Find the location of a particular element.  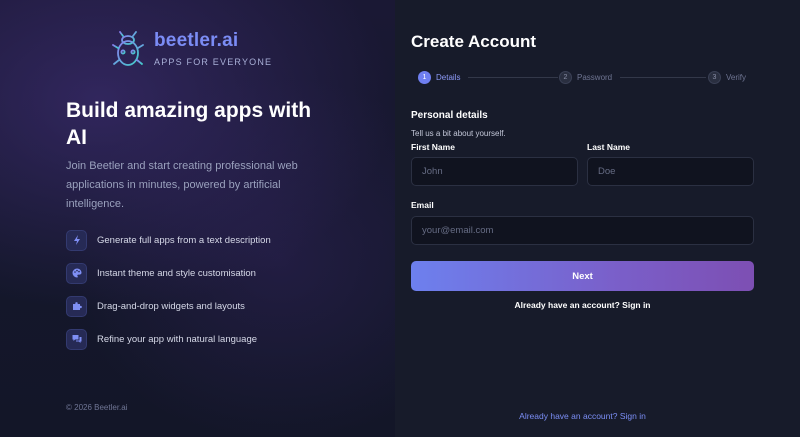

step-verify: 3 Verify is located at coordinates (727, 77).